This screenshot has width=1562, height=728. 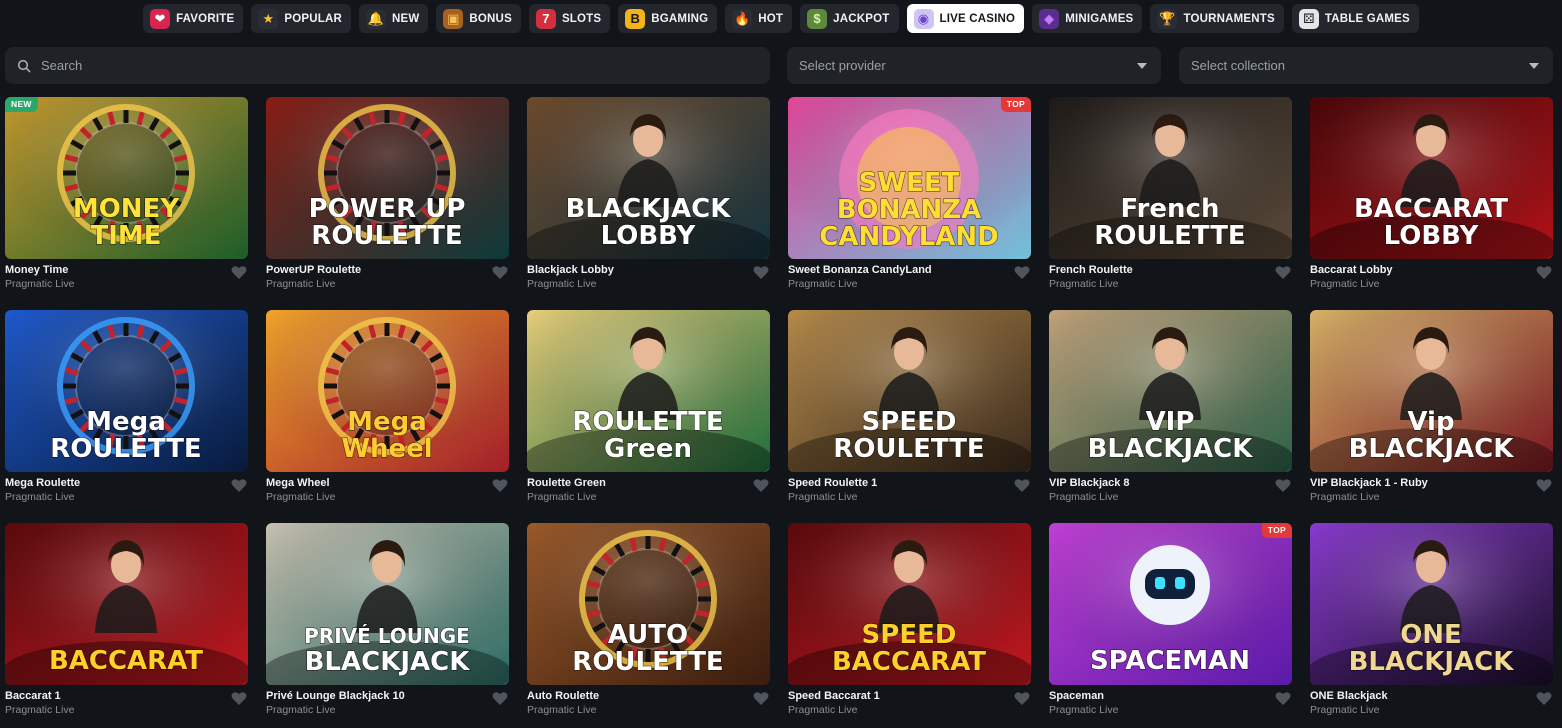 What do you see at coordinates (648, 391) in the screenshot?
I see `game-thumbnail: ROULETTE Green` at bounding box center [648, 391].